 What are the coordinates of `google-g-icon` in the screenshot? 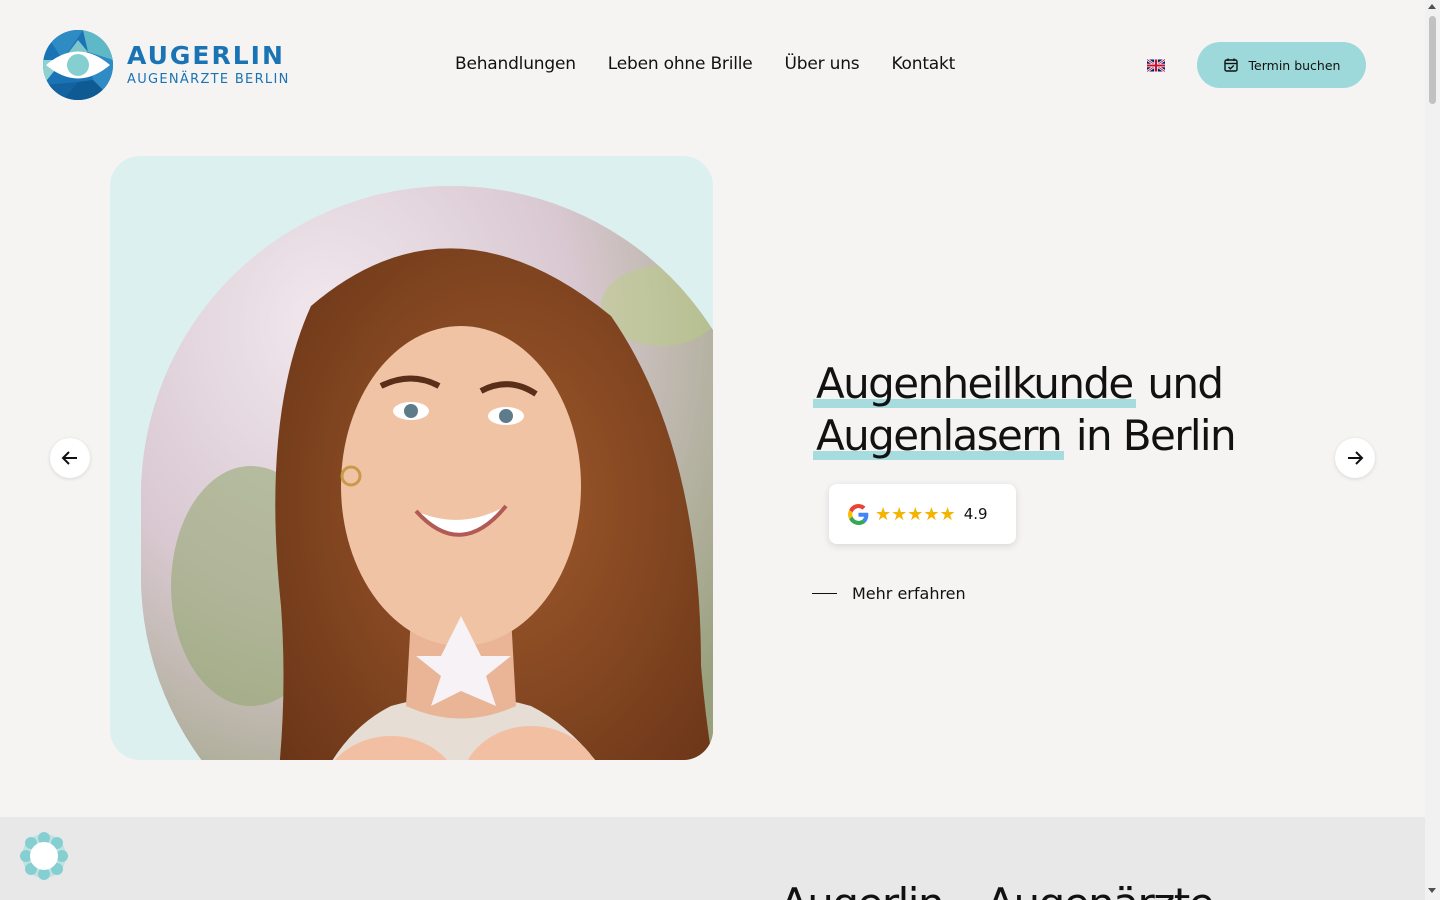 It's located at (858, 514).